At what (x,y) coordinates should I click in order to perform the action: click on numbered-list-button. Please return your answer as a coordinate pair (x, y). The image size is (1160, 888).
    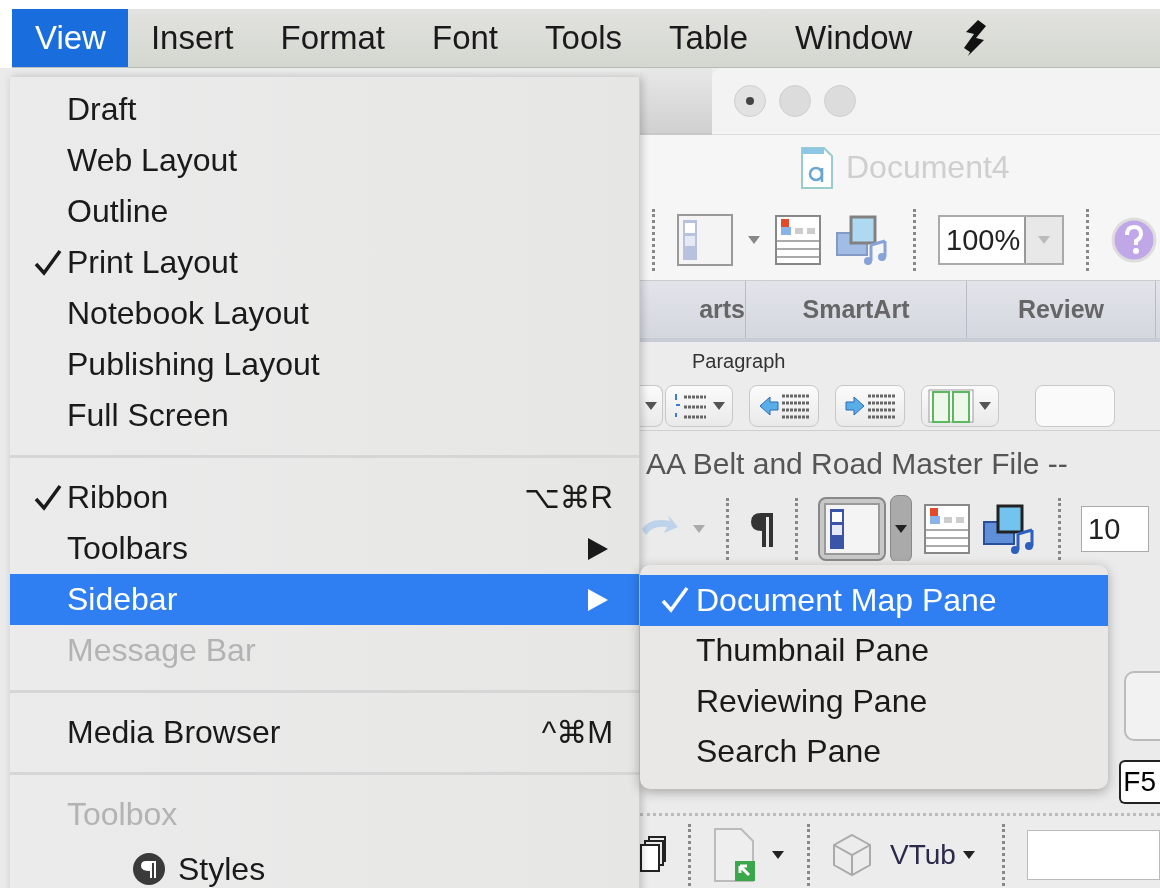
    Looking at the image, I should click on (699, 406).